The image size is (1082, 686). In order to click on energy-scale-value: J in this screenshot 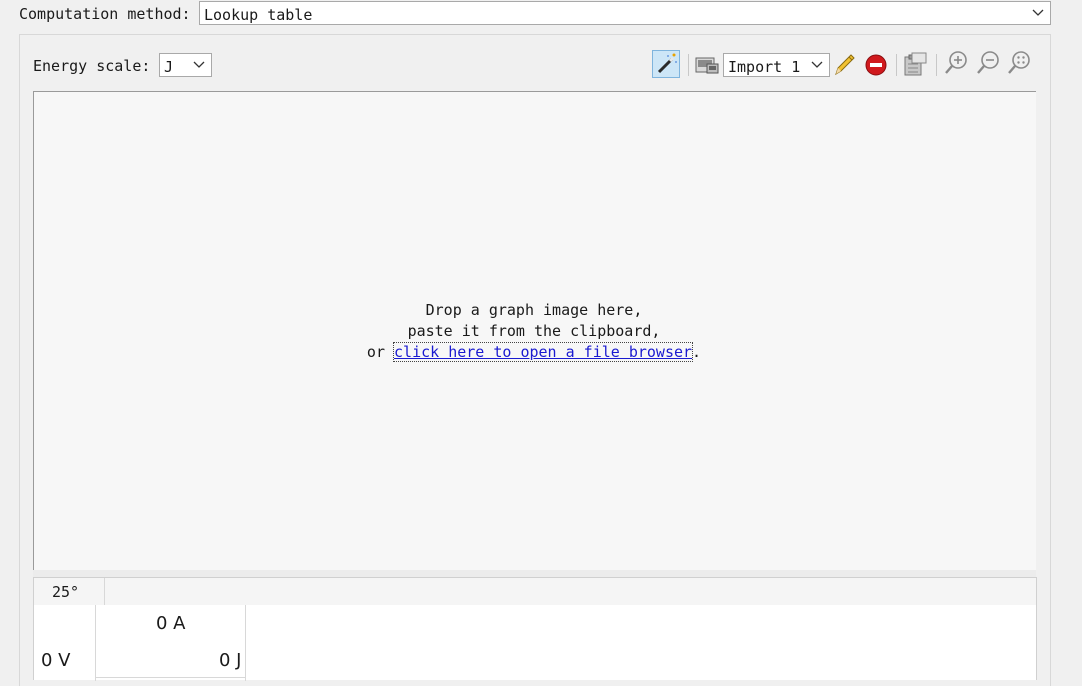, I will do `click(169, 67)`.